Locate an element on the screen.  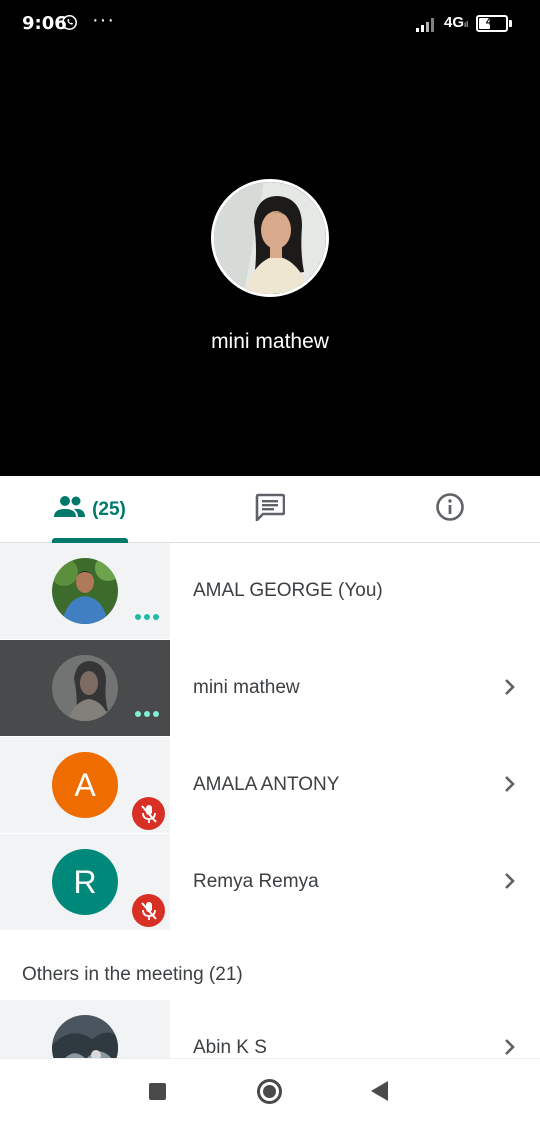
avatar: A is located at coordinates (85, 785).